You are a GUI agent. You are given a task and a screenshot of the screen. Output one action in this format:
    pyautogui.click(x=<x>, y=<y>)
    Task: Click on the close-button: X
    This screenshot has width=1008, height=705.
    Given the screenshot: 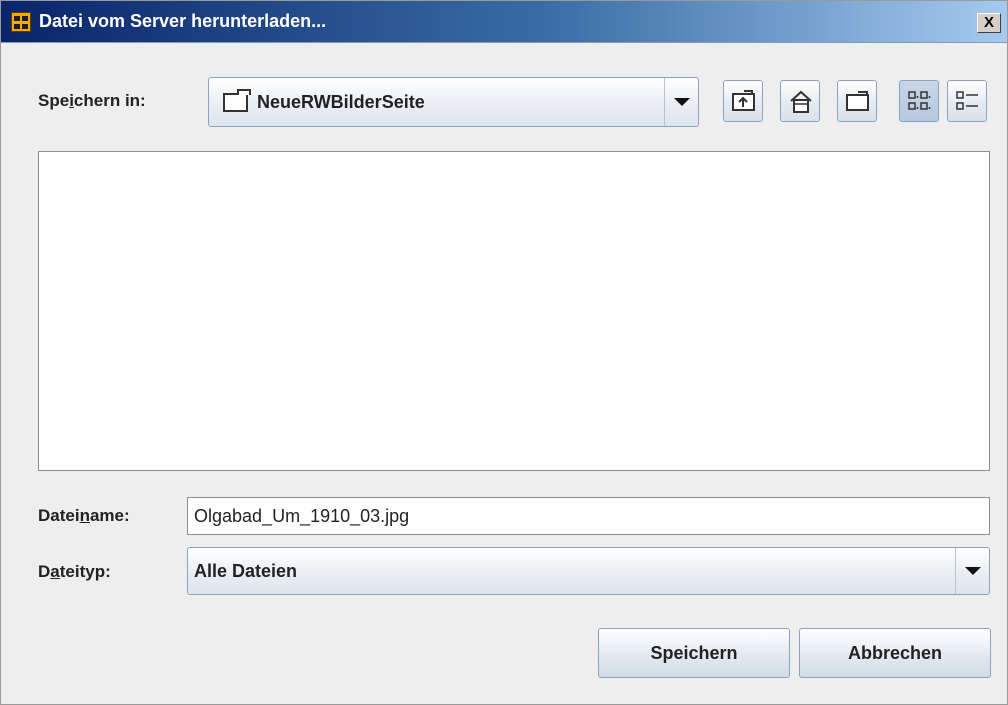 What is the action you would take?
    pyautogui.click(x=989, y=23)
    